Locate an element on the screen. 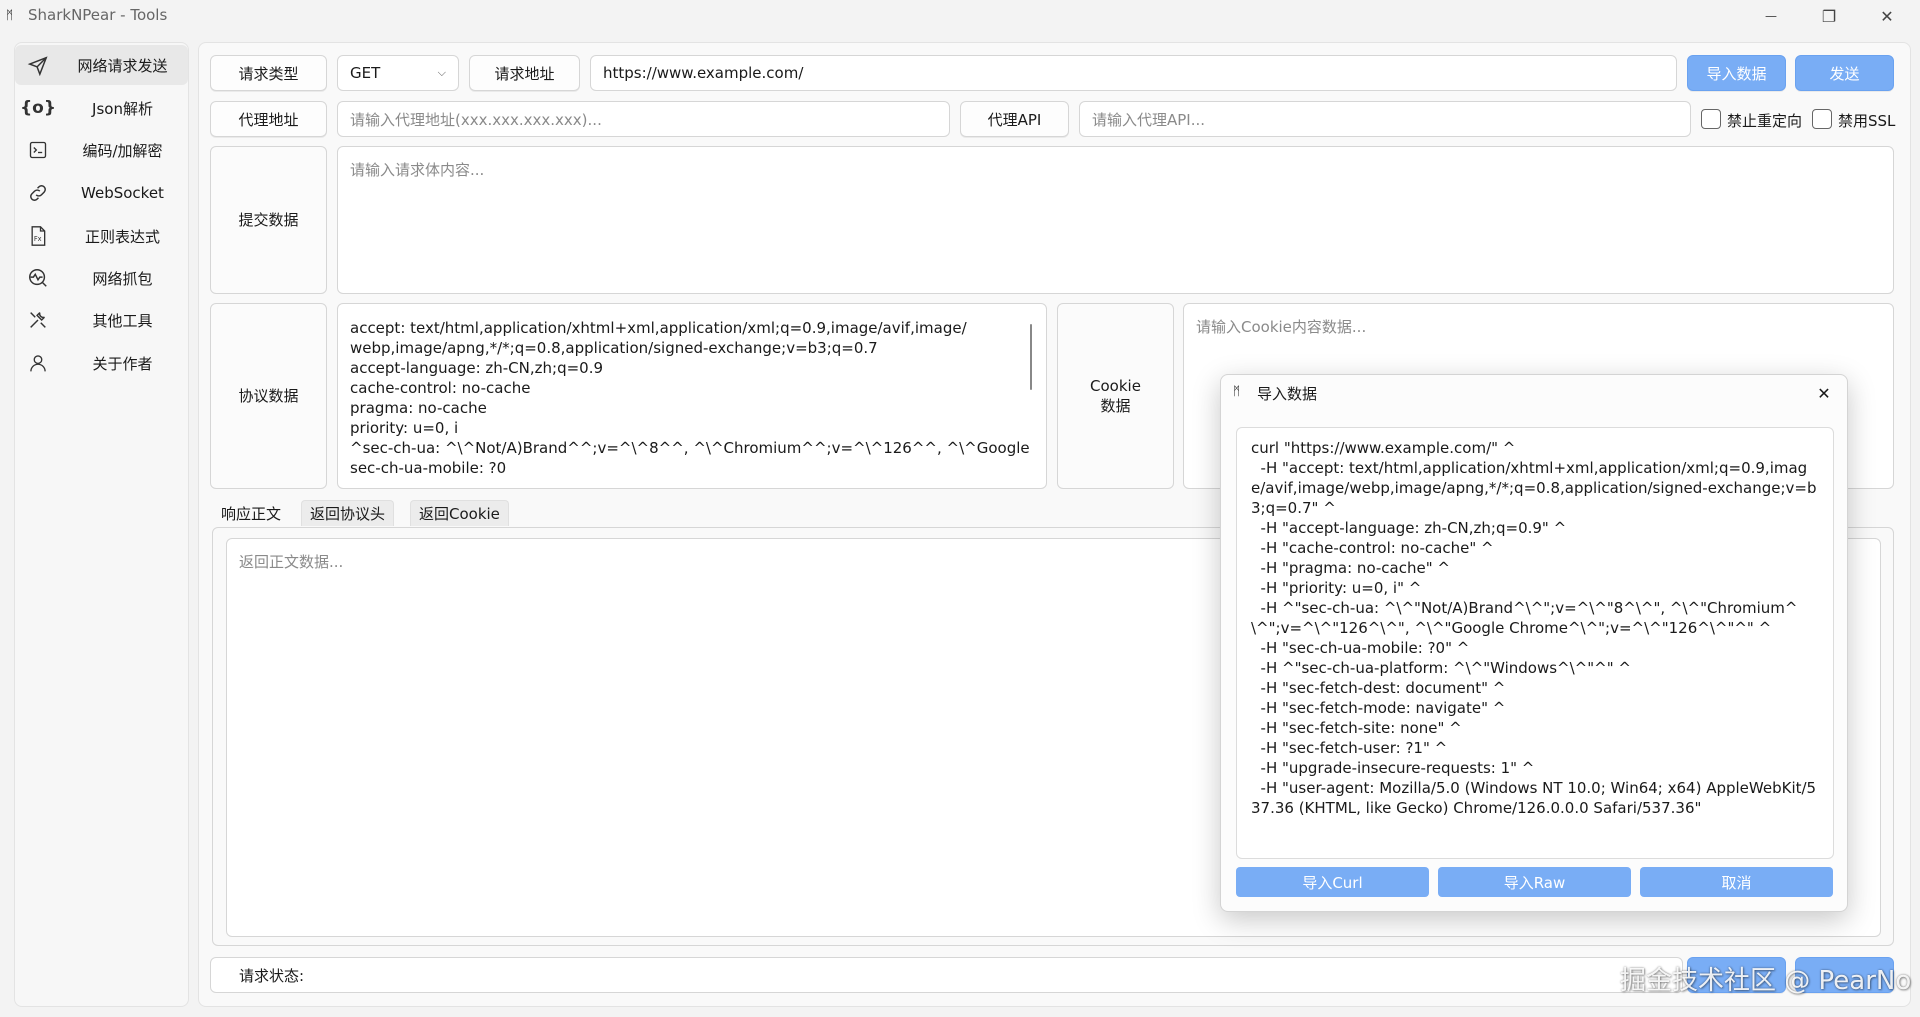 This screenshot has width=1920, height=1017. header-line: sec-ch-ua-mobile: ?0 is located at coordinates (428, 468).